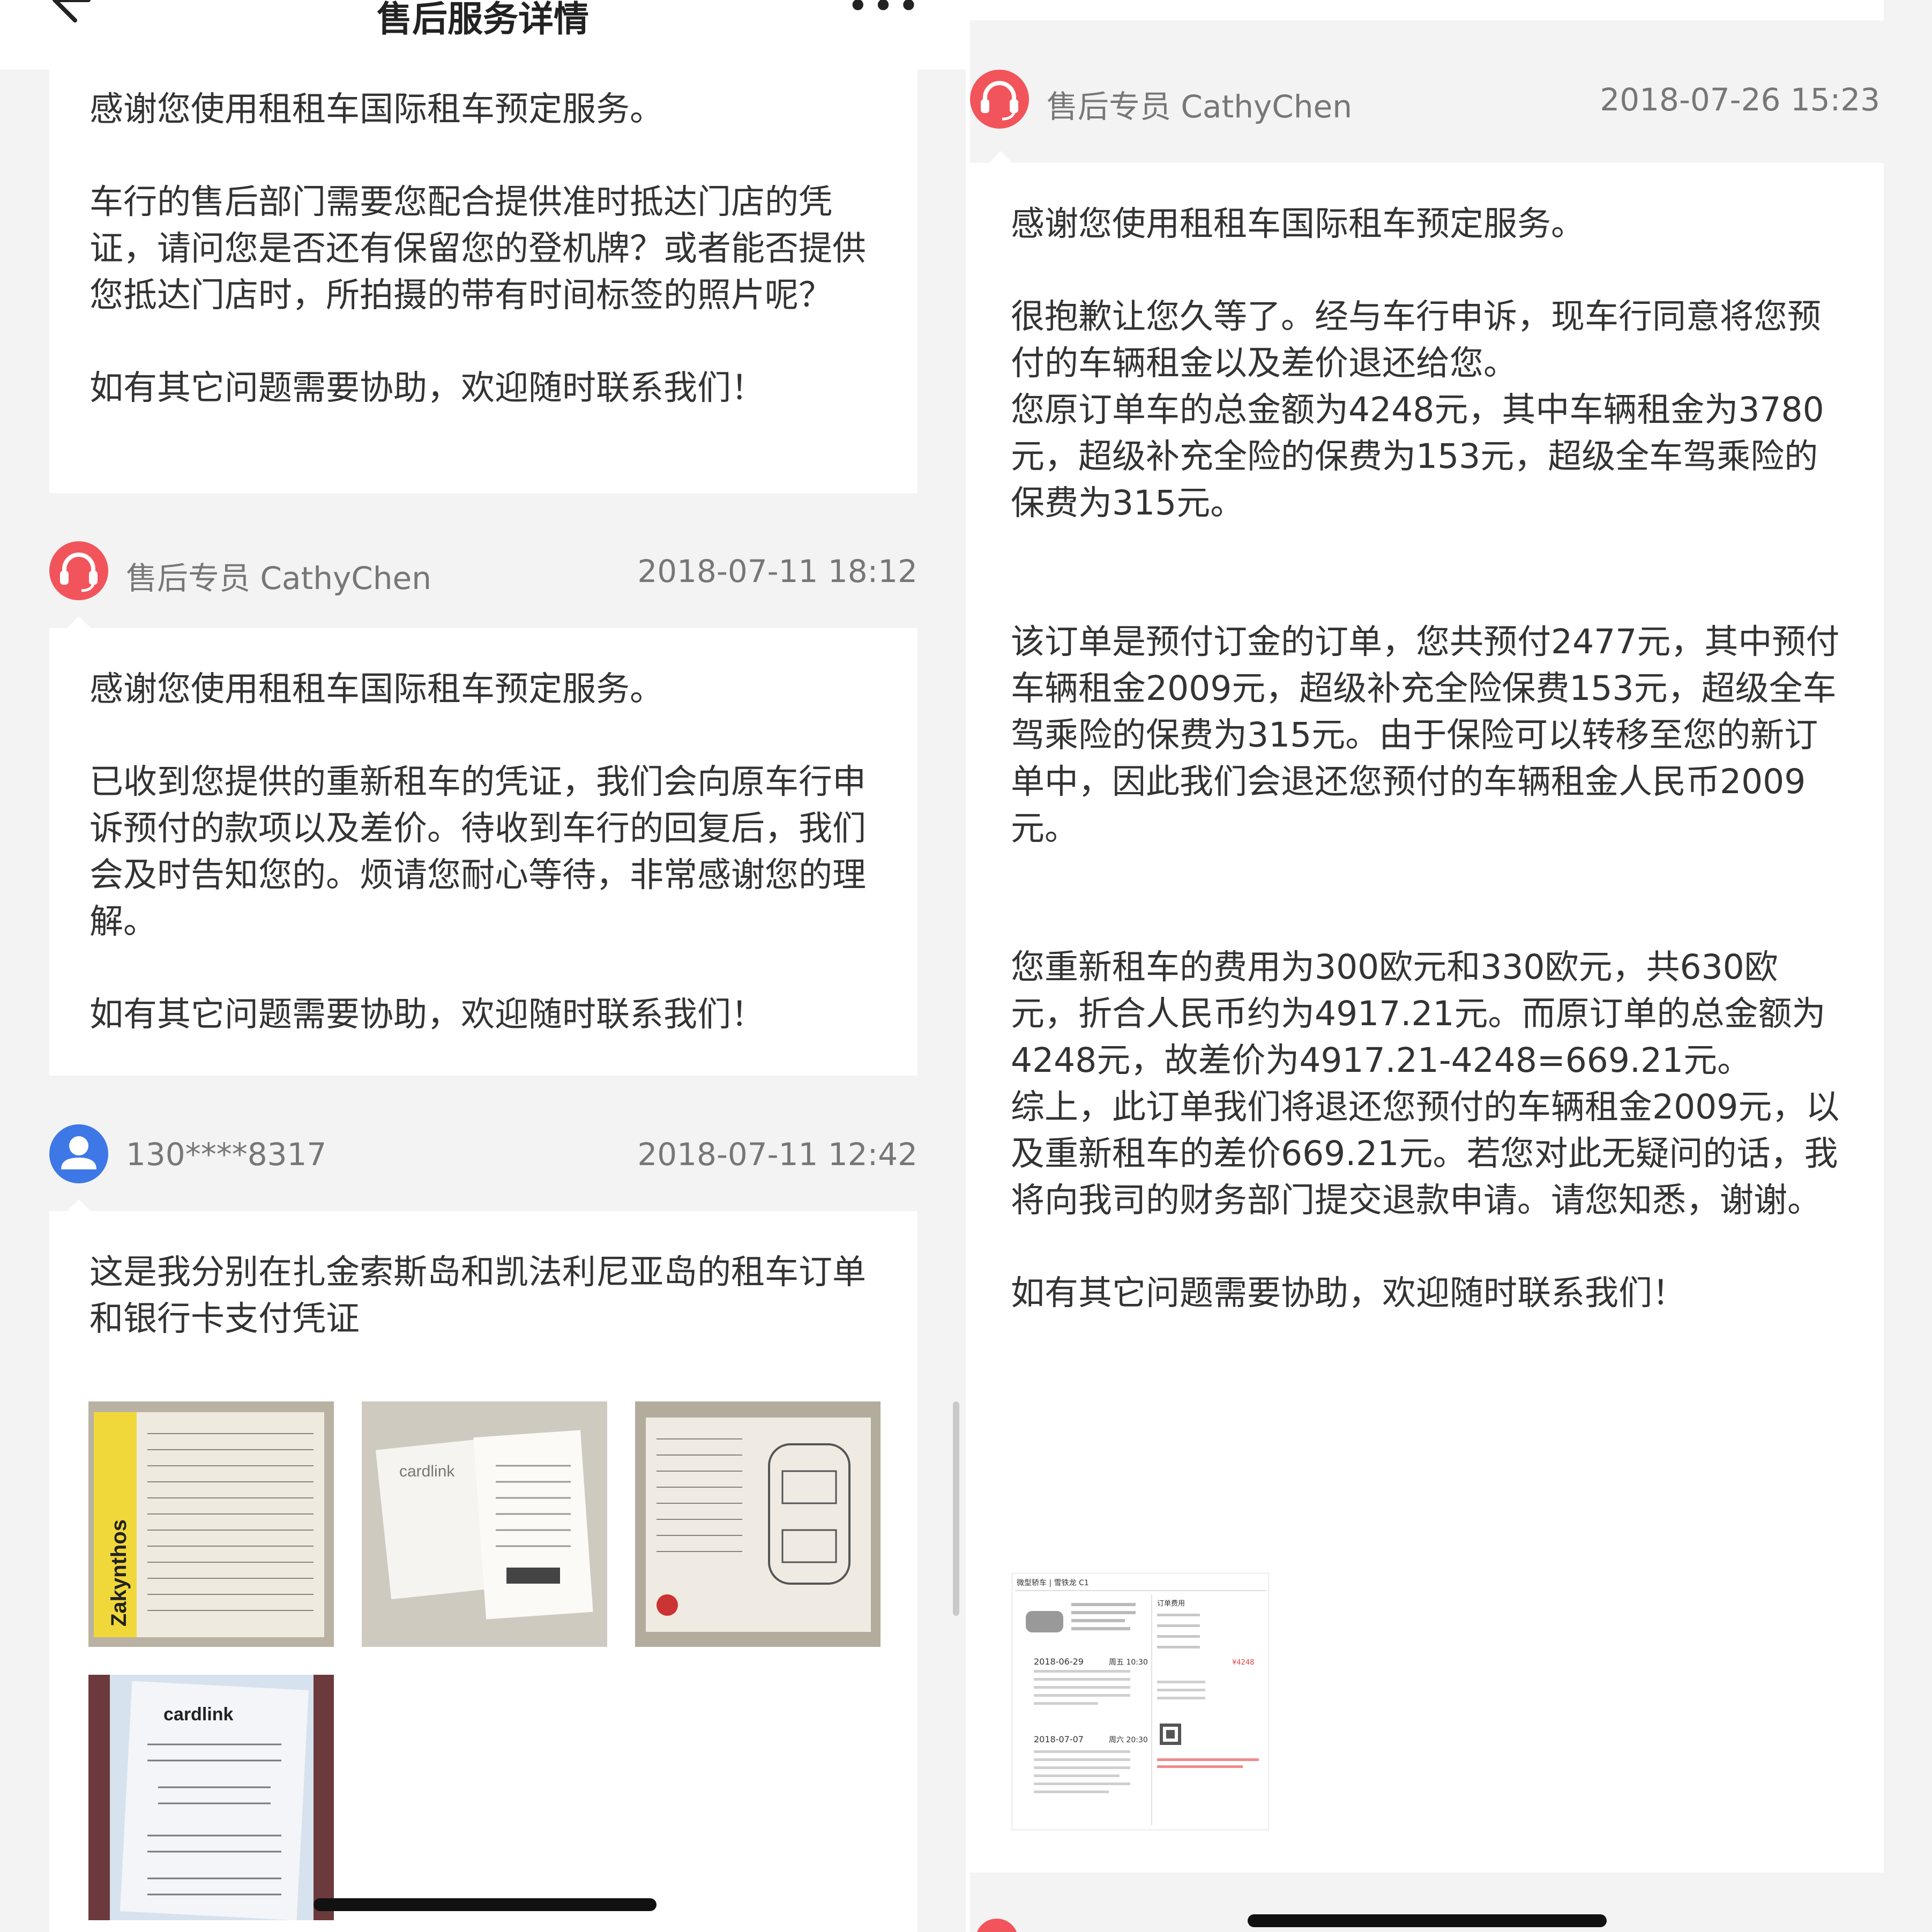 The image size is (1932, 1932). I want to click on order-total: ¥4248, so click(1243, 1663).